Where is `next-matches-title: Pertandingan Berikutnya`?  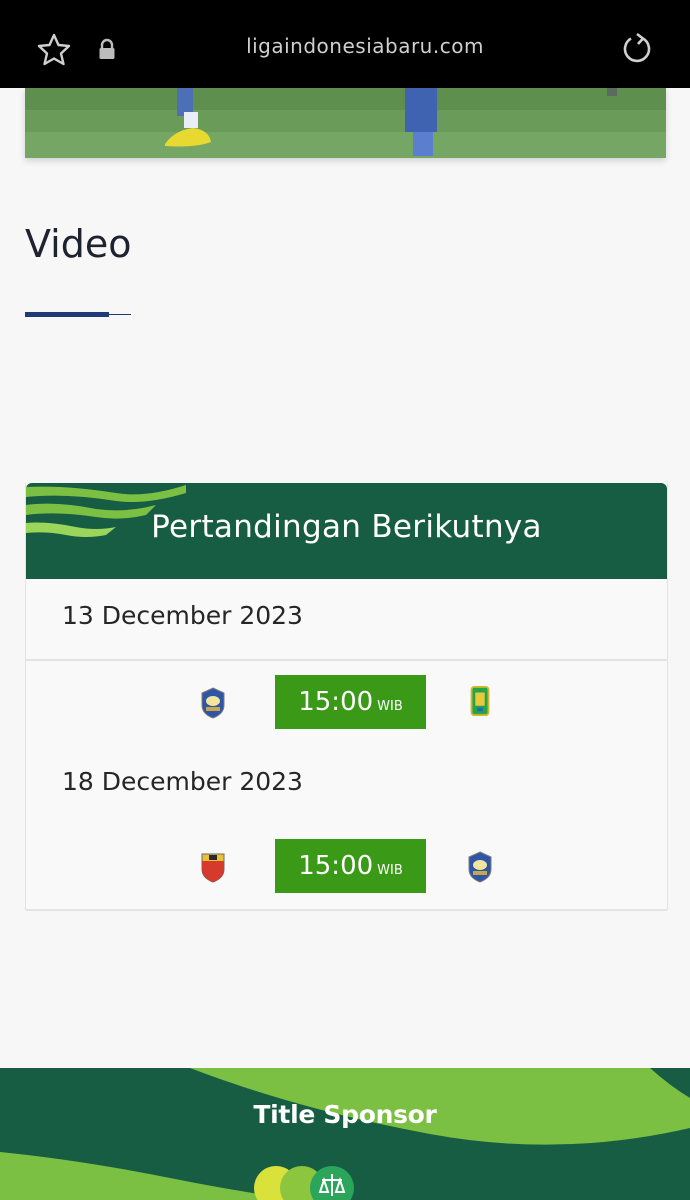 next-matches-title: Pertandingan Berikutnya is located at coordinates (346, 527).